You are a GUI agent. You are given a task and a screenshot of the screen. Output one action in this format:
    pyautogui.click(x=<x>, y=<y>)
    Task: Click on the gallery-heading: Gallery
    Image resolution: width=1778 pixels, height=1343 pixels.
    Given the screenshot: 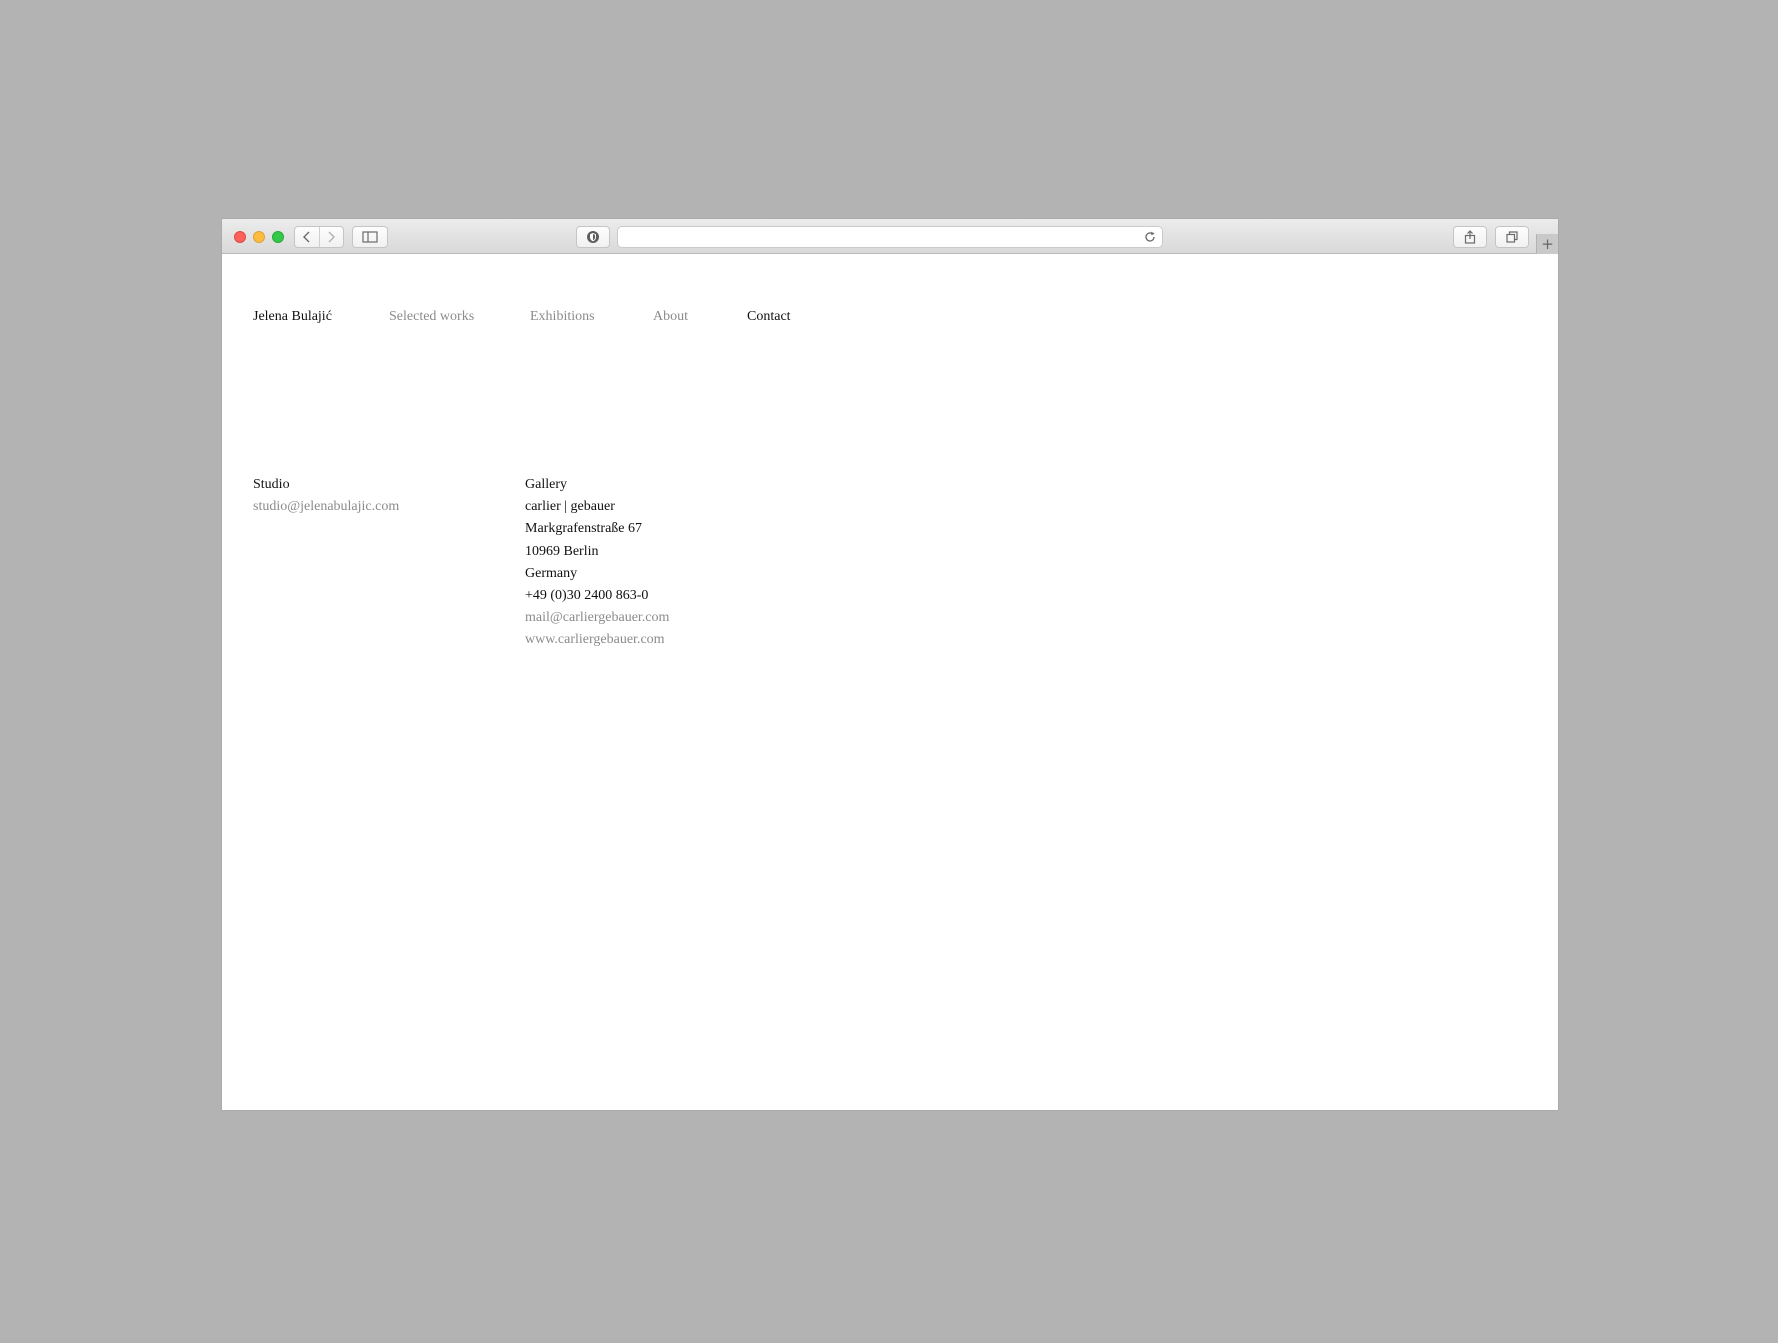 What is the action you would take?
    pyautogui.click(x=546, y=484)
    